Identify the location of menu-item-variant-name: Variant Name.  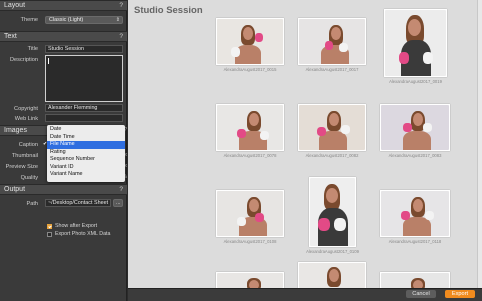
(86, 175).